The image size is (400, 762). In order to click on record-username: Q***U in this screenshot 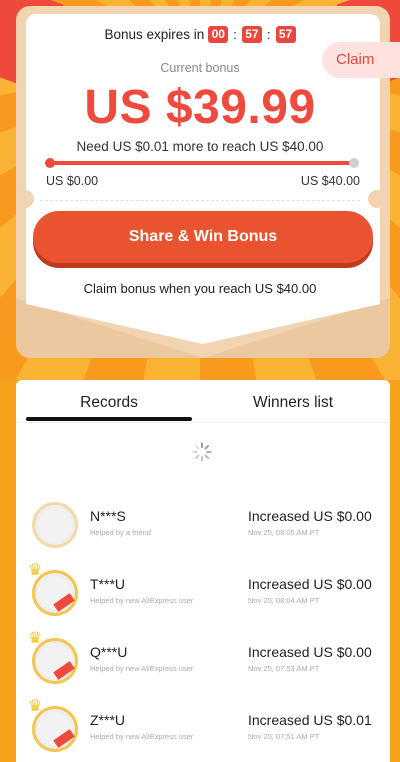, I will do `click(109, 652)`.